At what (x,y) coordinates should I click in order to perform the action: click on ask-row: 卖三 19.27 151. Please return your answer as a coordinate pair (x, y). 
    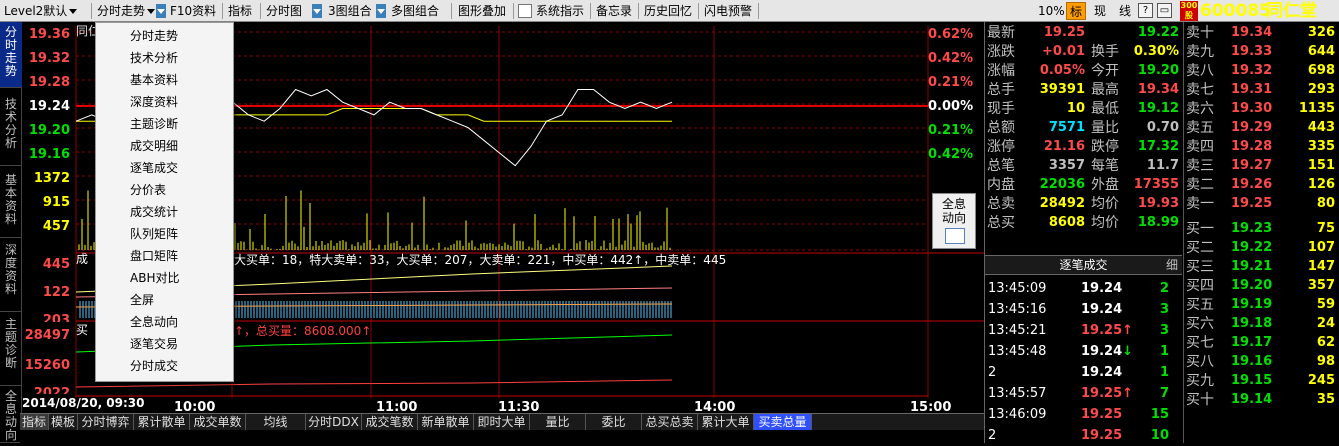
    Looking at the image, I should click on (1262, 166).